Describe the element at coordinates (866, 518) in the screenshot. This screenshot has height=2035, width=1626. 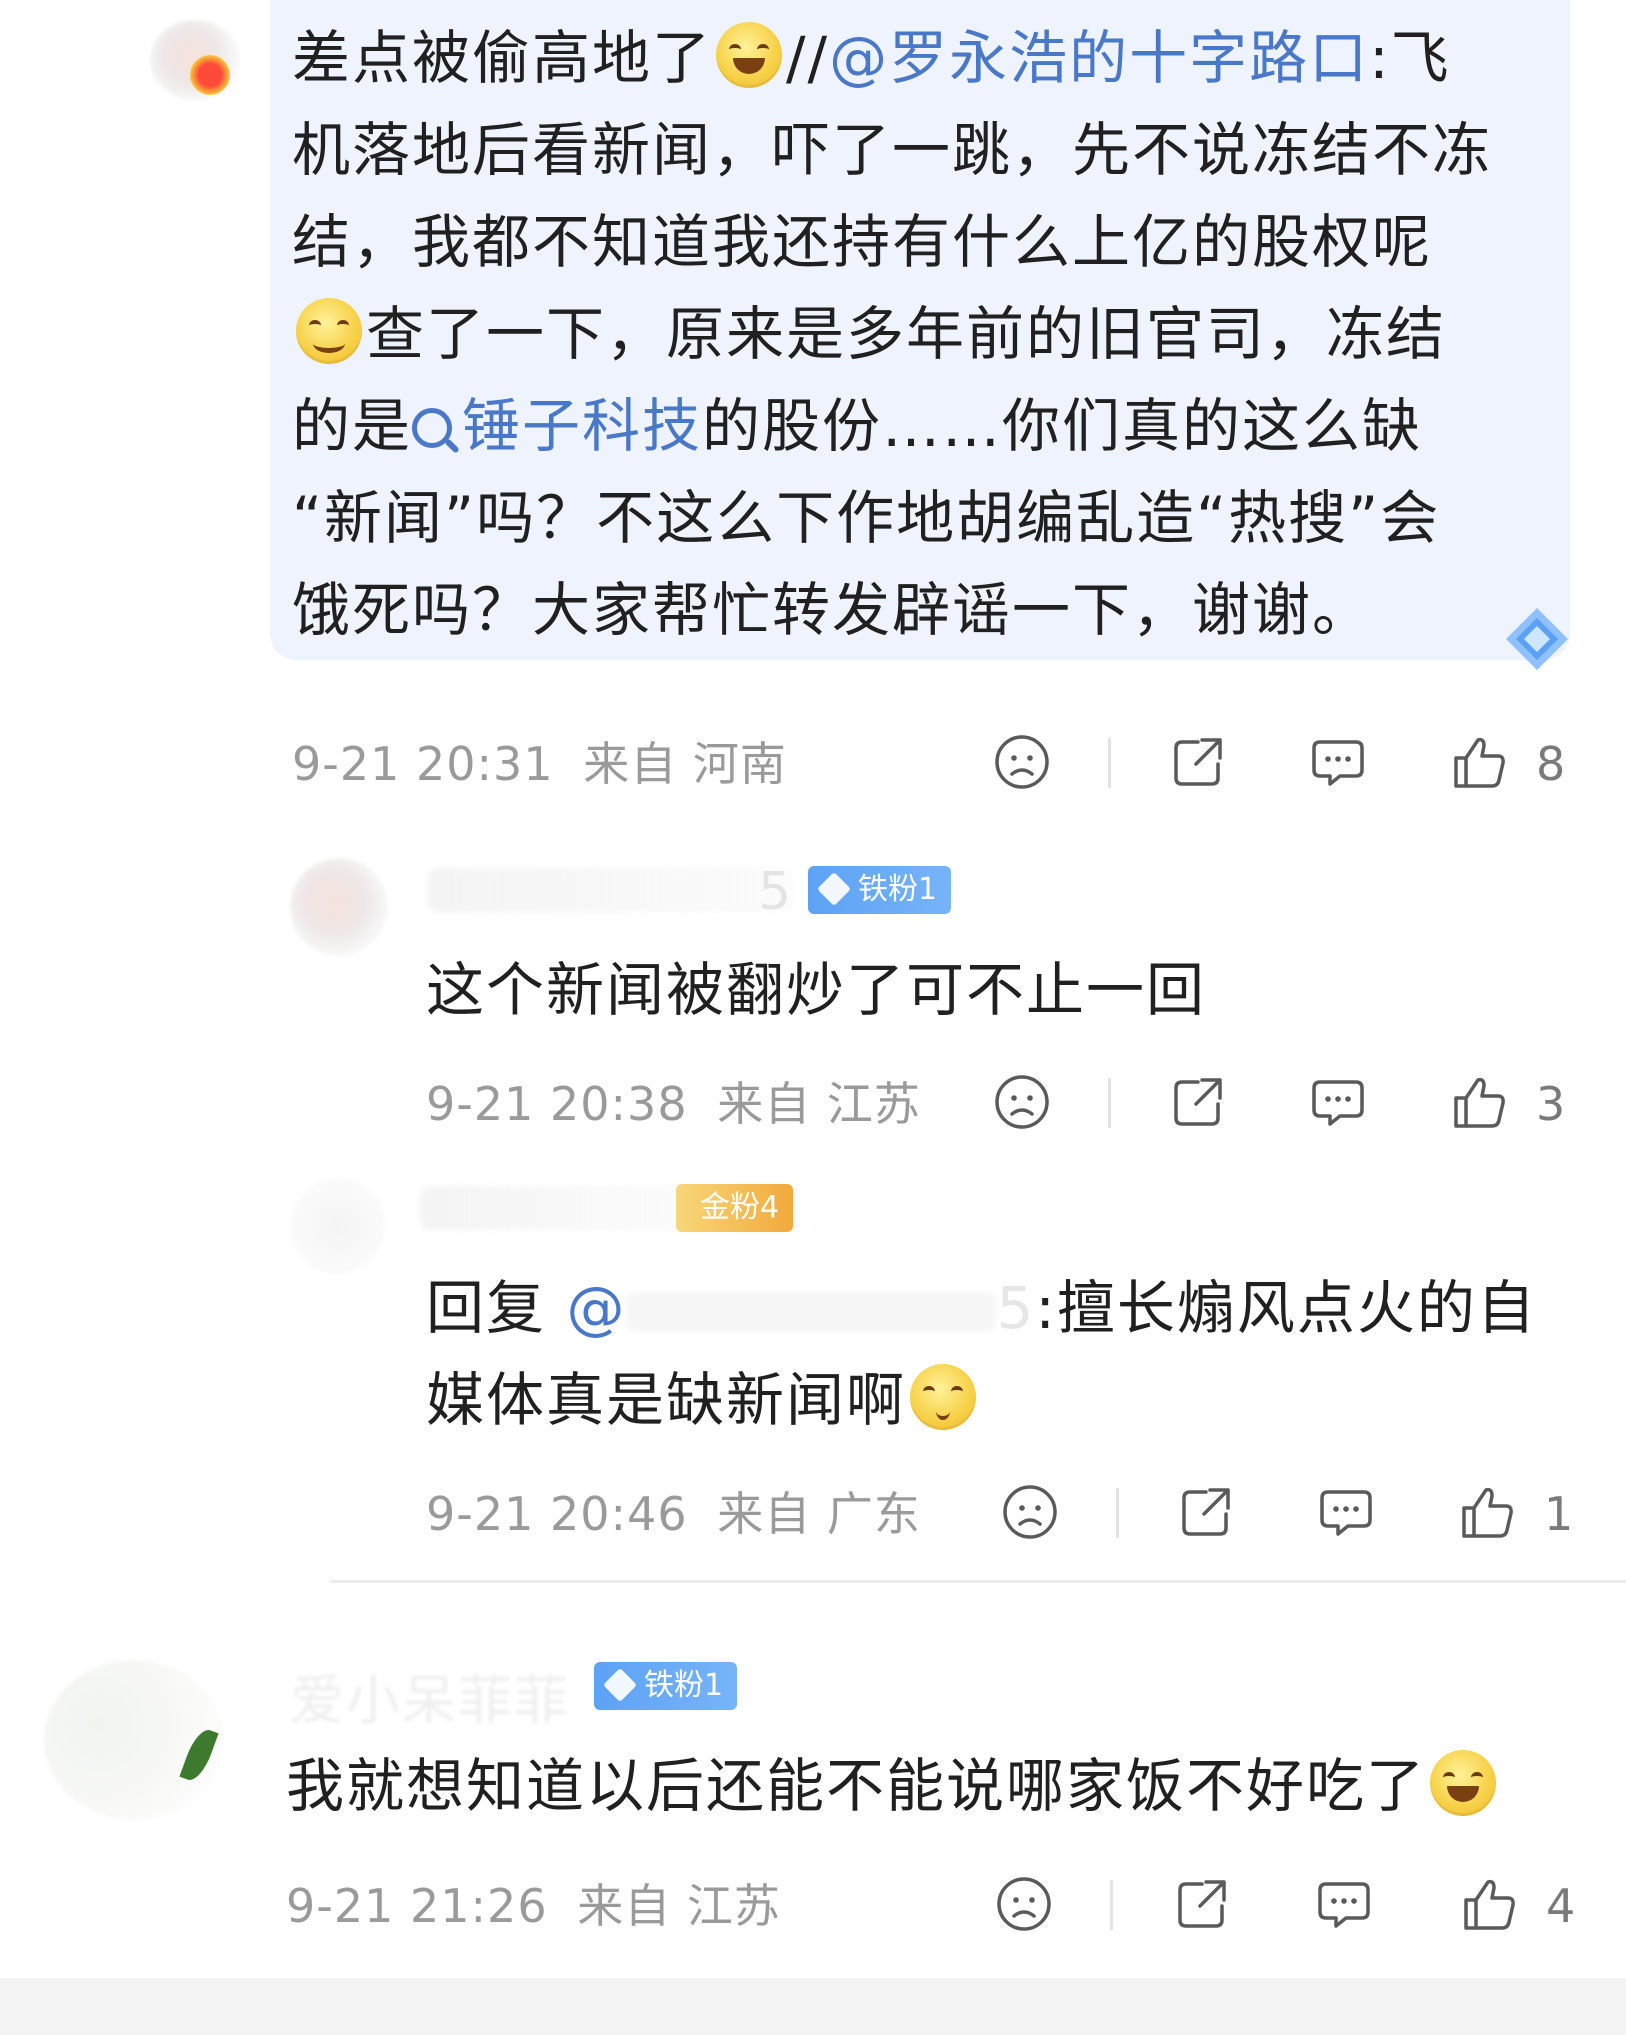
I see `comment-text: “新闻”吗？不这么下作地胡编乱造“热搜”会` at that location.